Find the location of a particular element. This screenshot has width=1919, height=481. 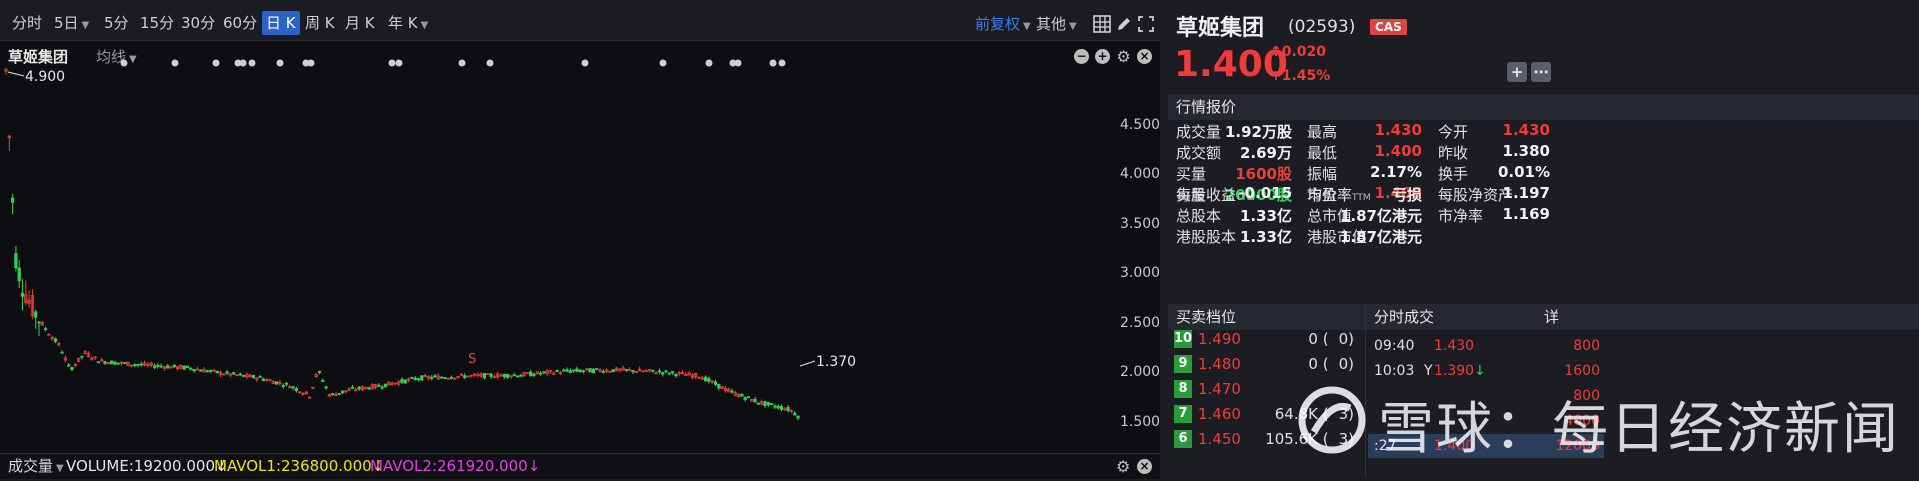

zoom-in-icon: + is located at coordinates (1102, 56).